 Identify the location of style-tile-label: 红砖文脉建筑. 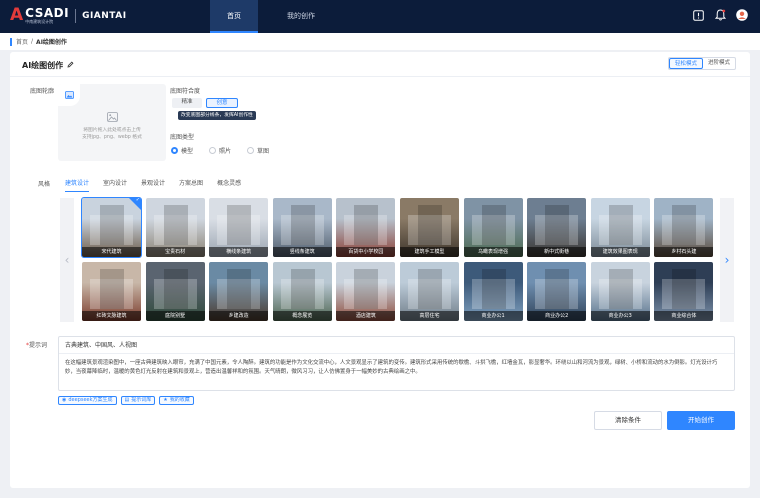
(111, 316).